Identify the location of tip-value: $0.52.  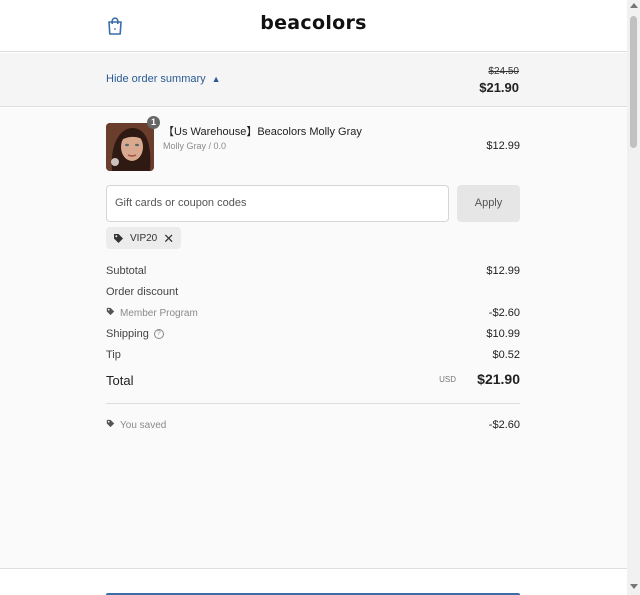
(506, 355).